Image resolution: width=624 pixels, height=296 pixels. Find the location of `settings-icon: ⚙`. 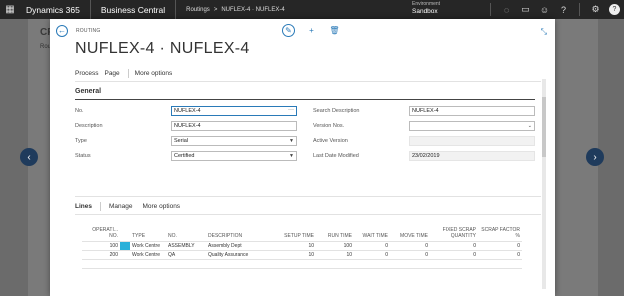

settings-icon: ⚙ is located at coordinates (595, 9).